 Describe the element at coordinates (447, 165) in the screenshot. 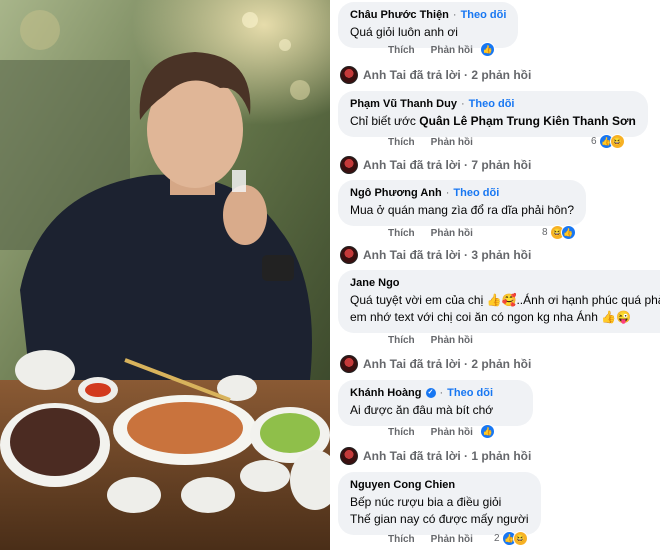

I see `reply-summary: Anh Tai đã trả lời · 7 phản hồi` at that location.